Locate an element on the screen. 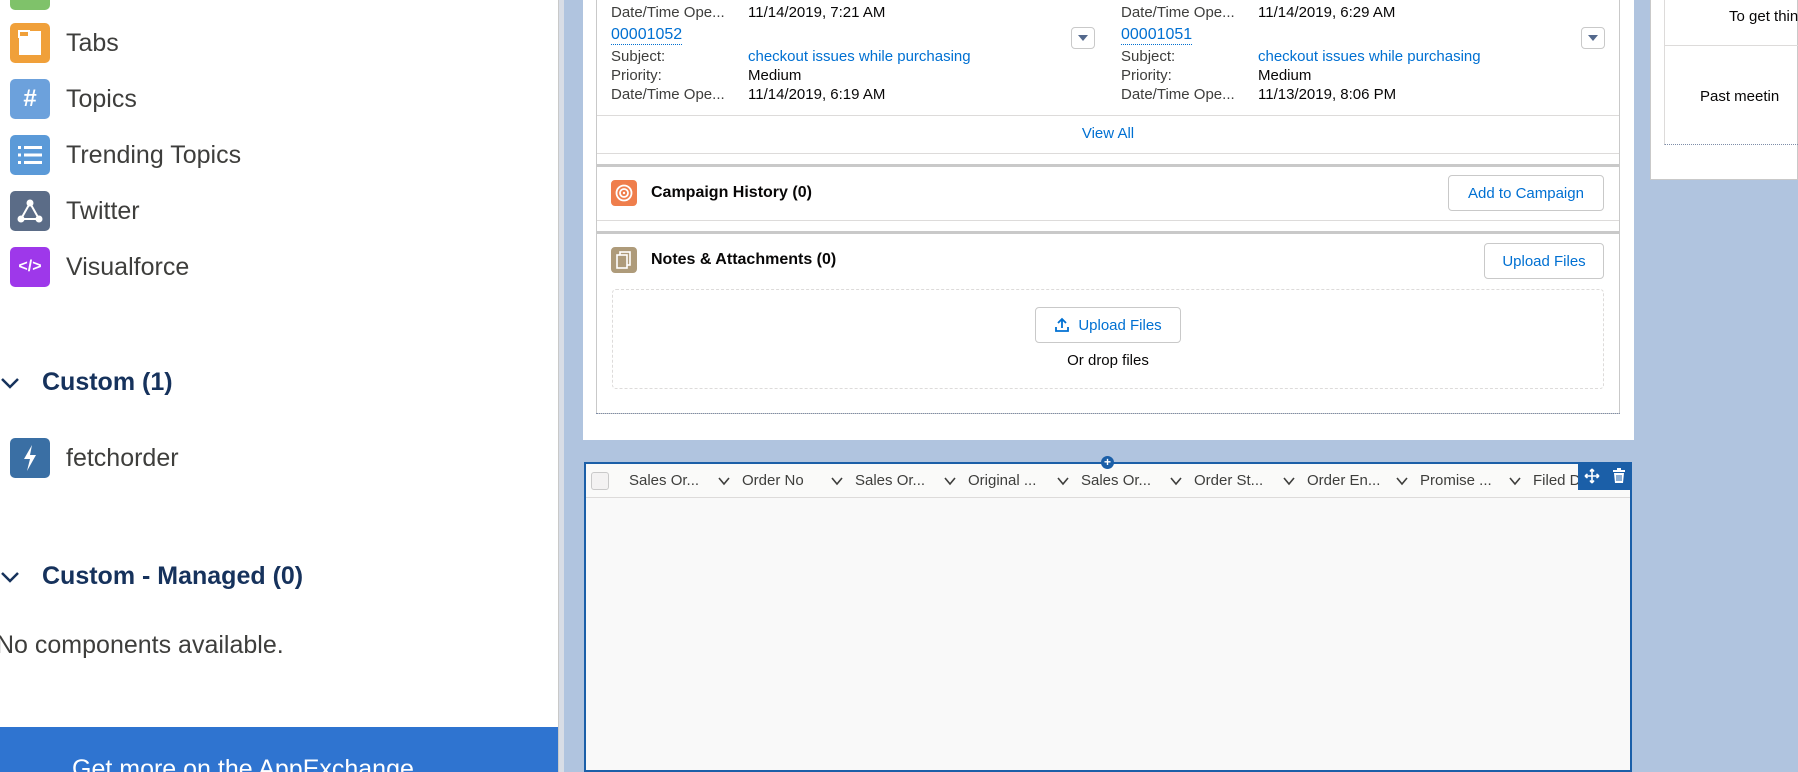  field-value: 11/14/2019, 6:29 AM is located at coordinates (1327, 12).